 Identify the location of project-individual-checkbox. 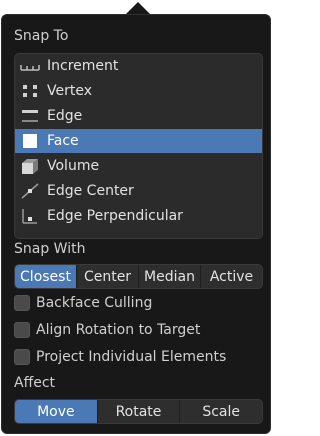
(22, 357).